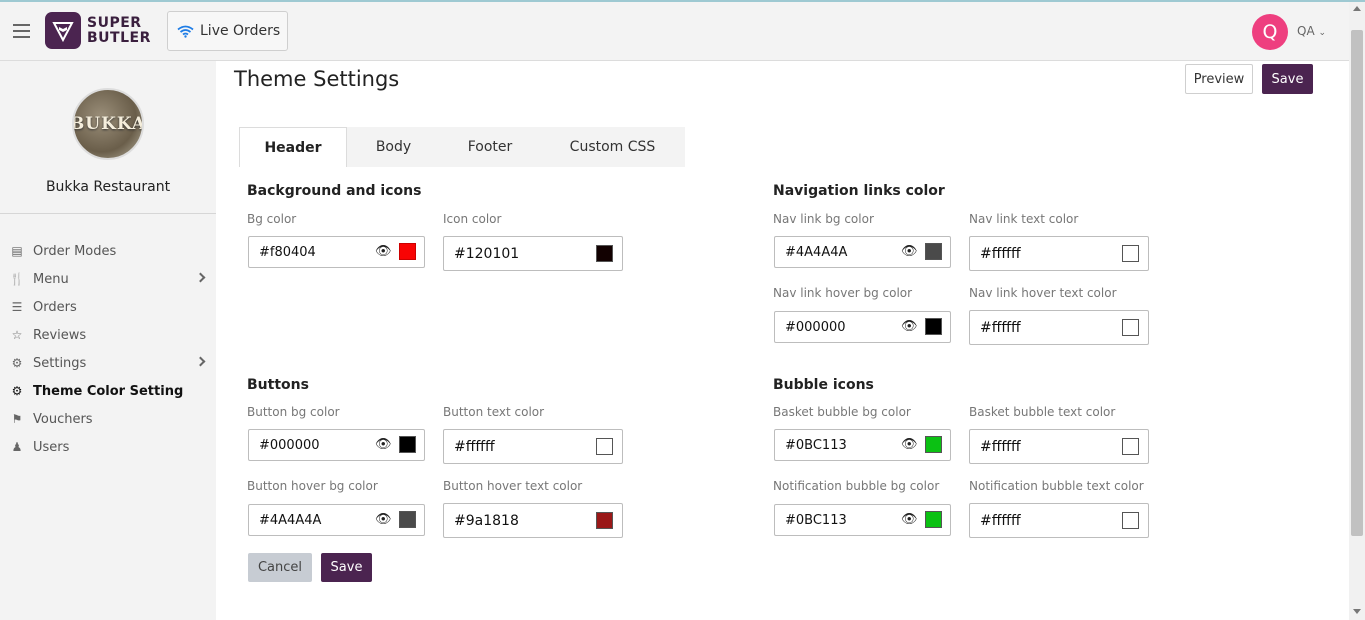 This screenshot has width=1365, height=620. Describe the element at coordinates (823, 385) in the screenshot. I see `section-title-bubble: Bubble icons` at that location.